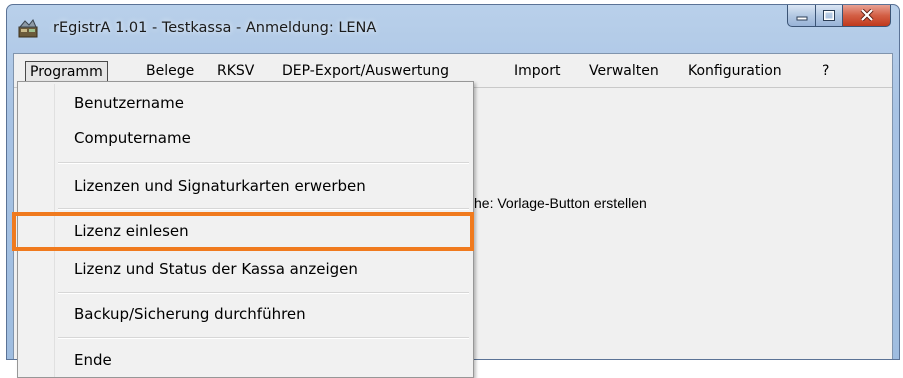 This screenshot has height=378, width=903. I want to click on maximize-icon, so click(829, 15).